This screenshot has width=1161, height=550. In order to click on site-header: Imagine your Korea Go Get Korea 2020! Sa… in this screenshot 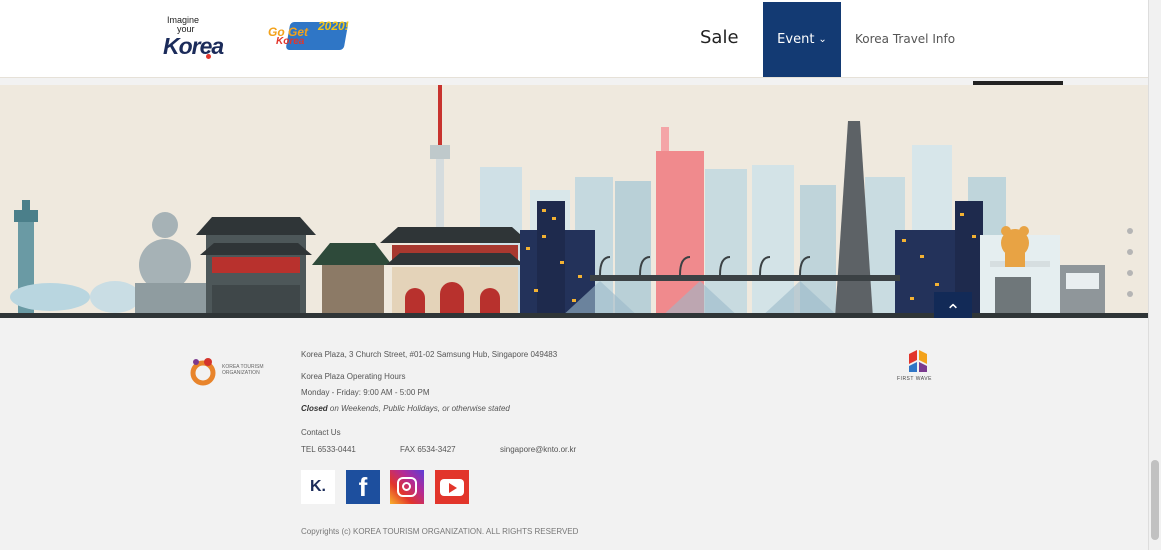, I will do `click(574, 39)`.